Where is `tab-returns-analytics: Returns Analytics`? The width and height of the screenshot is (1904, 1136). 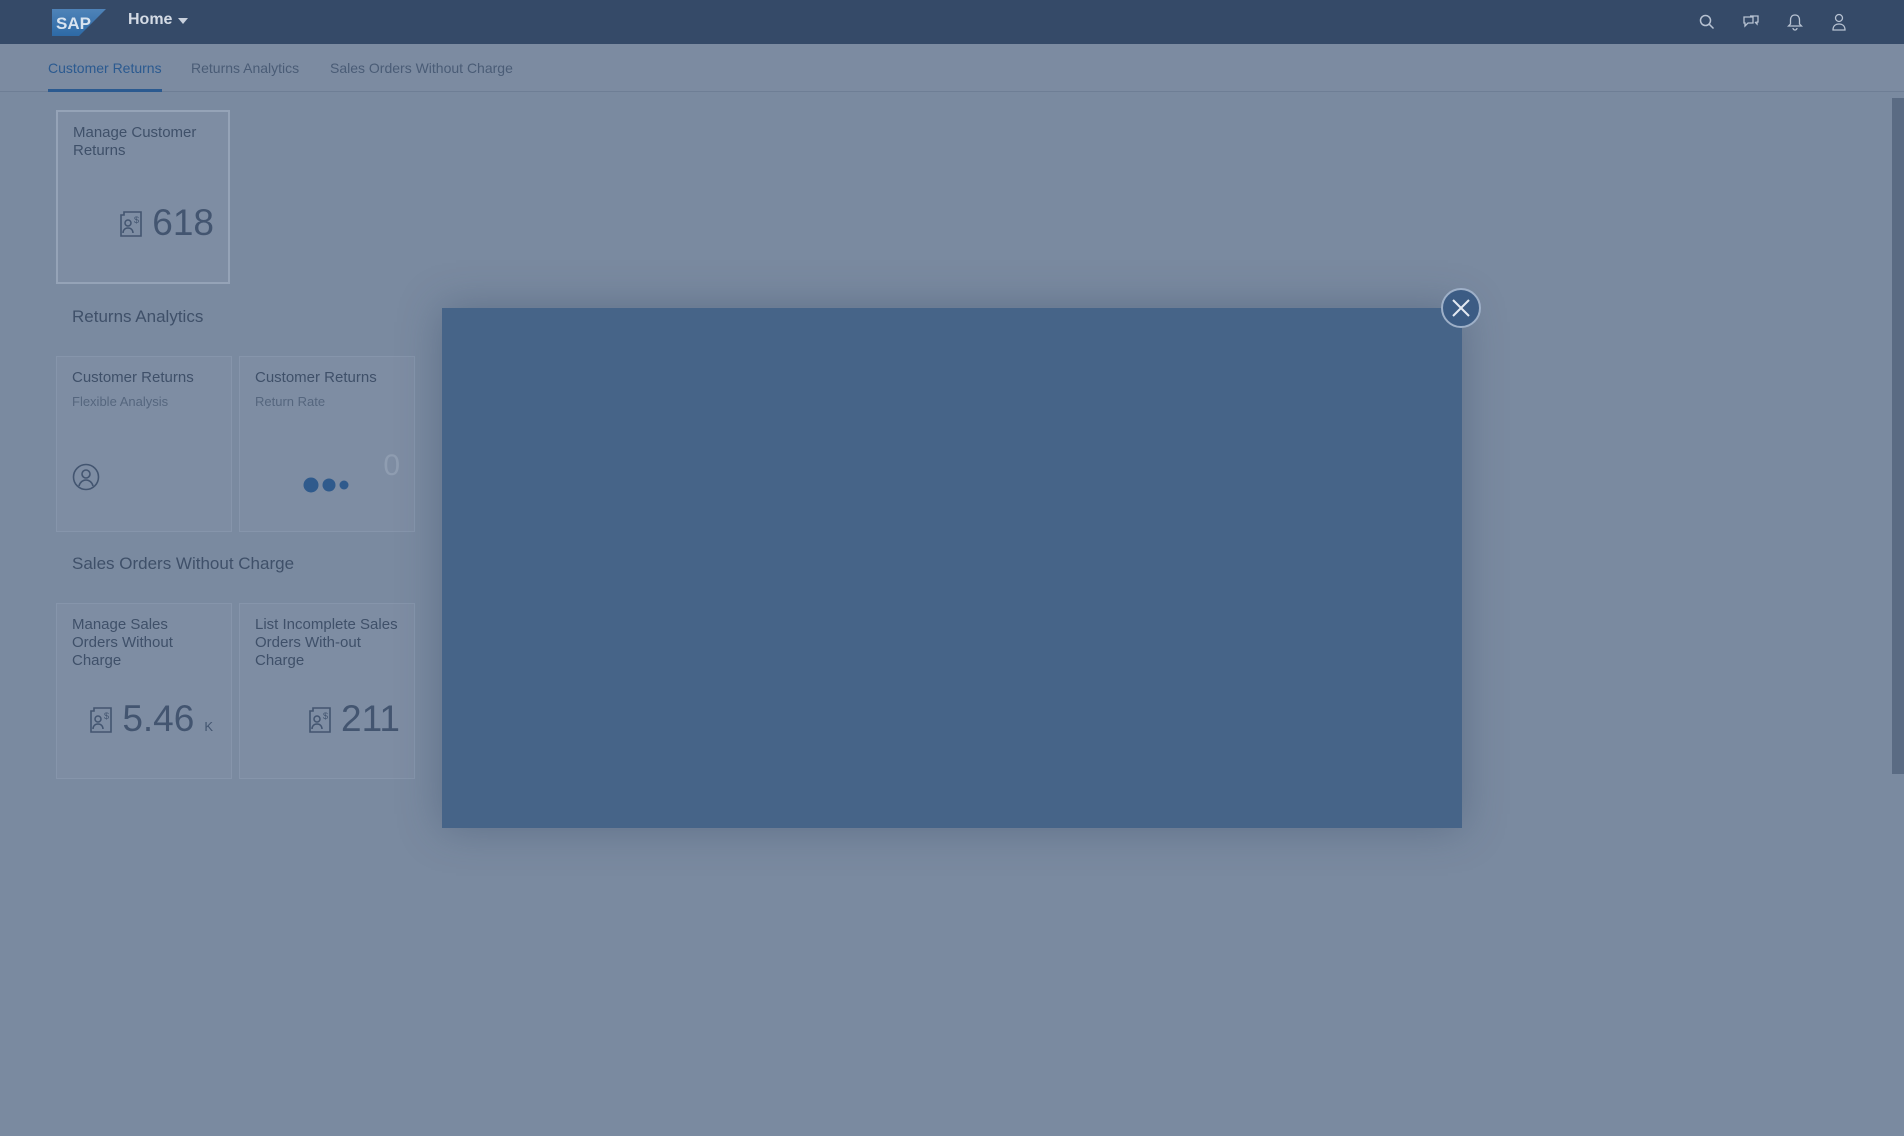 tab-returns-analytics: Returns Analytics is located at coordinates (245, 68).